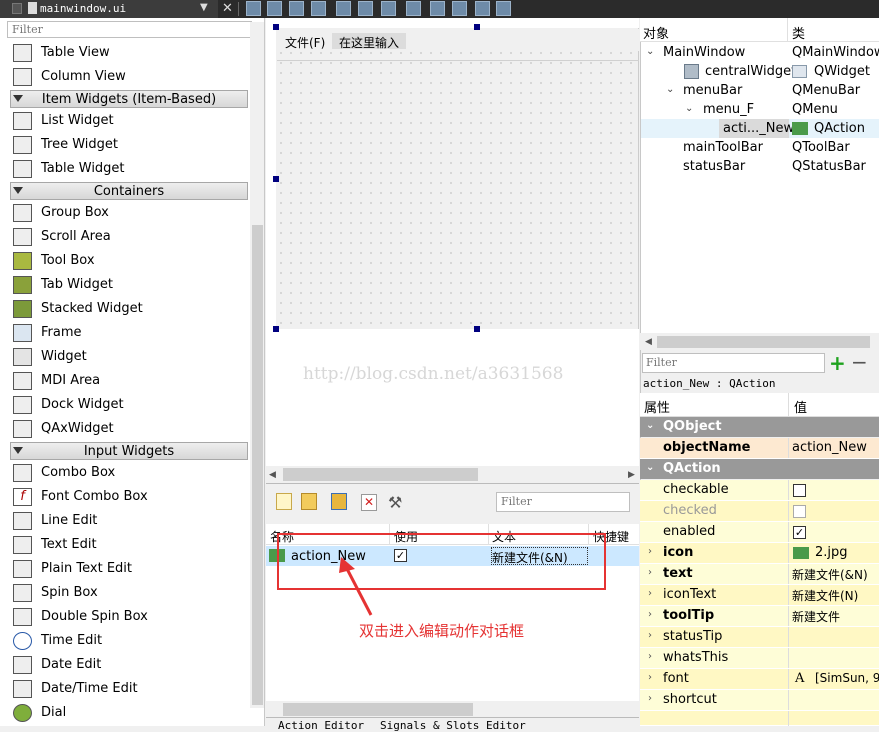 The image size is (879, 732). I want to click on widget-line-edit: Line Edit, so click(130, 521).